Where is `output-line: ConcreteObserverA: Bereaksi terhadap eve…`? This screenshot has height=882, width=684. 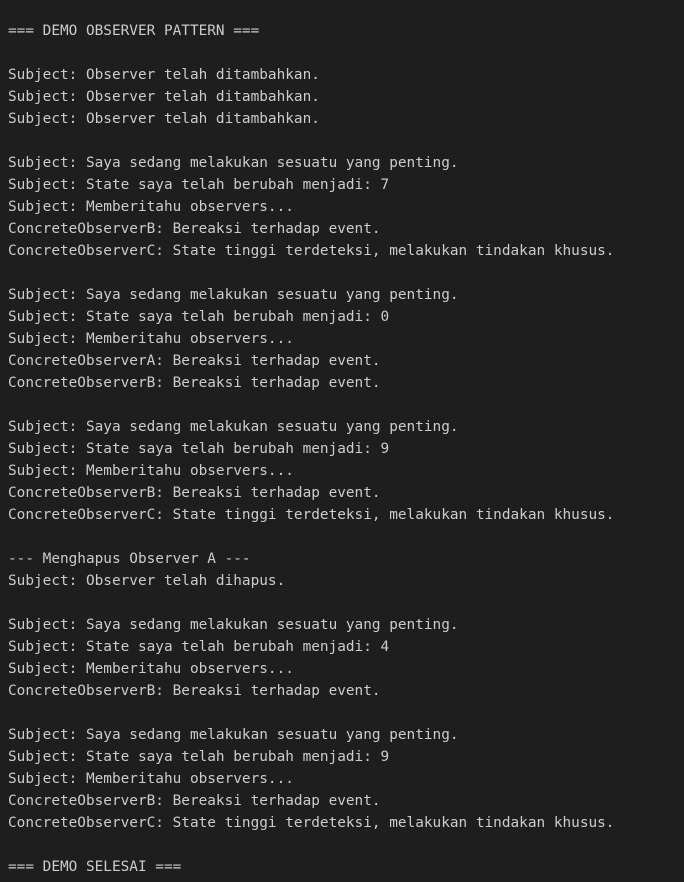
output-line: ConcreteObserverA: Bereaksi terhadap eve… is located at coordinates (194, 361).